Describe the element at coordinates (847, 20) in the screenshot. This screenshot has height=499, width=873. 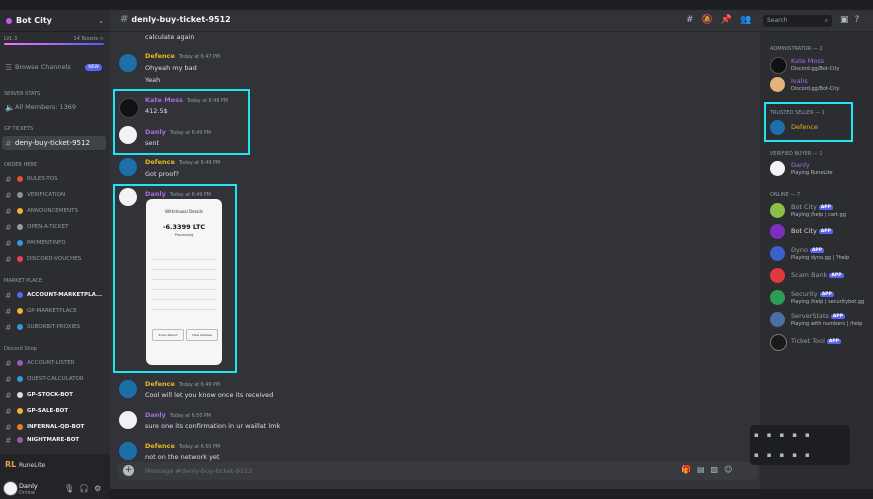
I see `inbox-icon: ▣` at that location.